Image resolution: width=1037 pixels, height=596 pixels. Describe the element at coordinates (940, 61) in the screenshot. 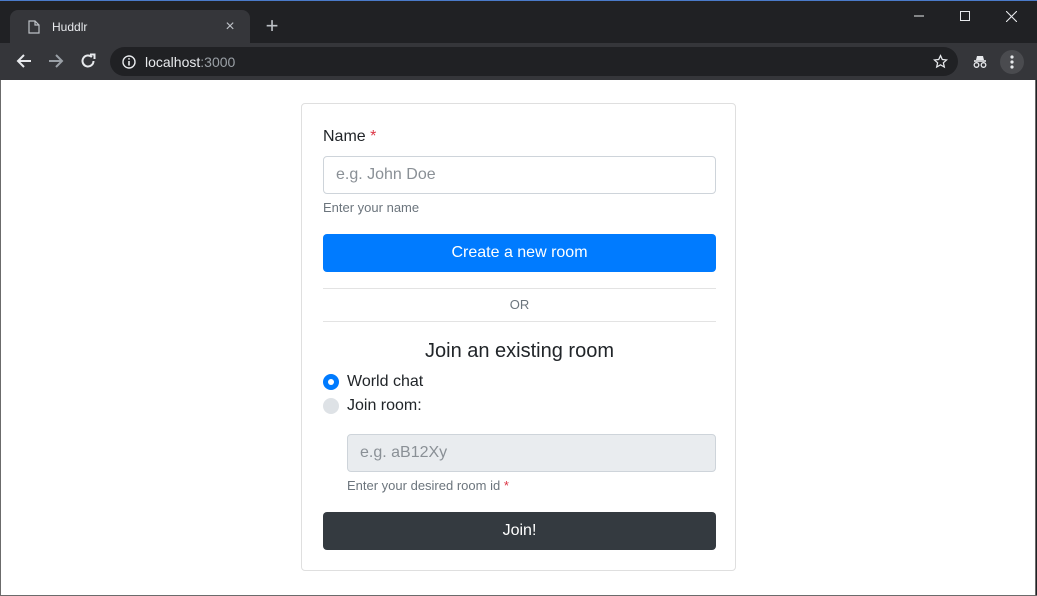

I see `bookmark-star-icon` at that location.